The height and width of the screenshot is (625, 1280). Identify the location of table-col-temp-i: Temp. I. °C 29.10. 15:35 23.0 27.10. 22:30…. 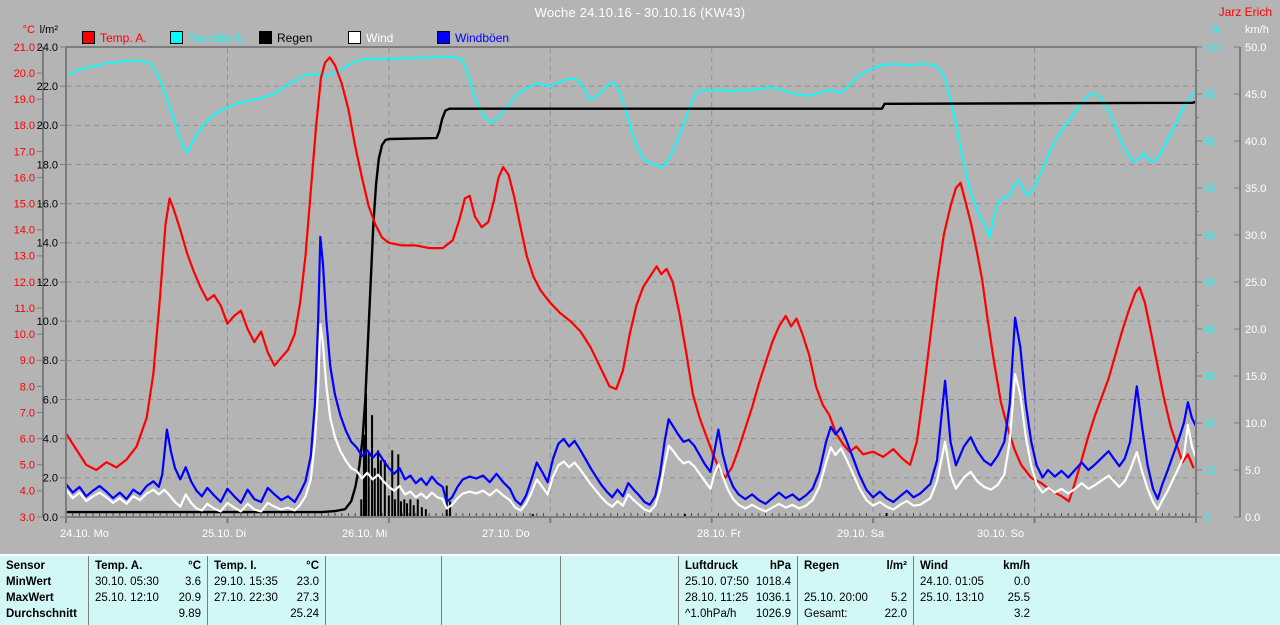
(266, 590).